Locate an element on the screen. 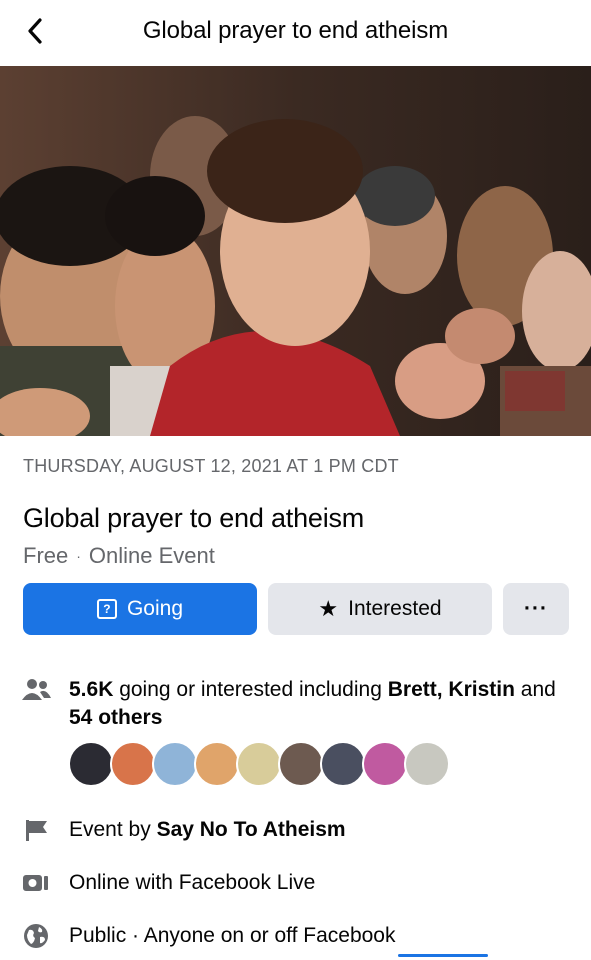 This screenshot has width=591, height=960. more-icon: ··· is located at coordinates (536, 608).